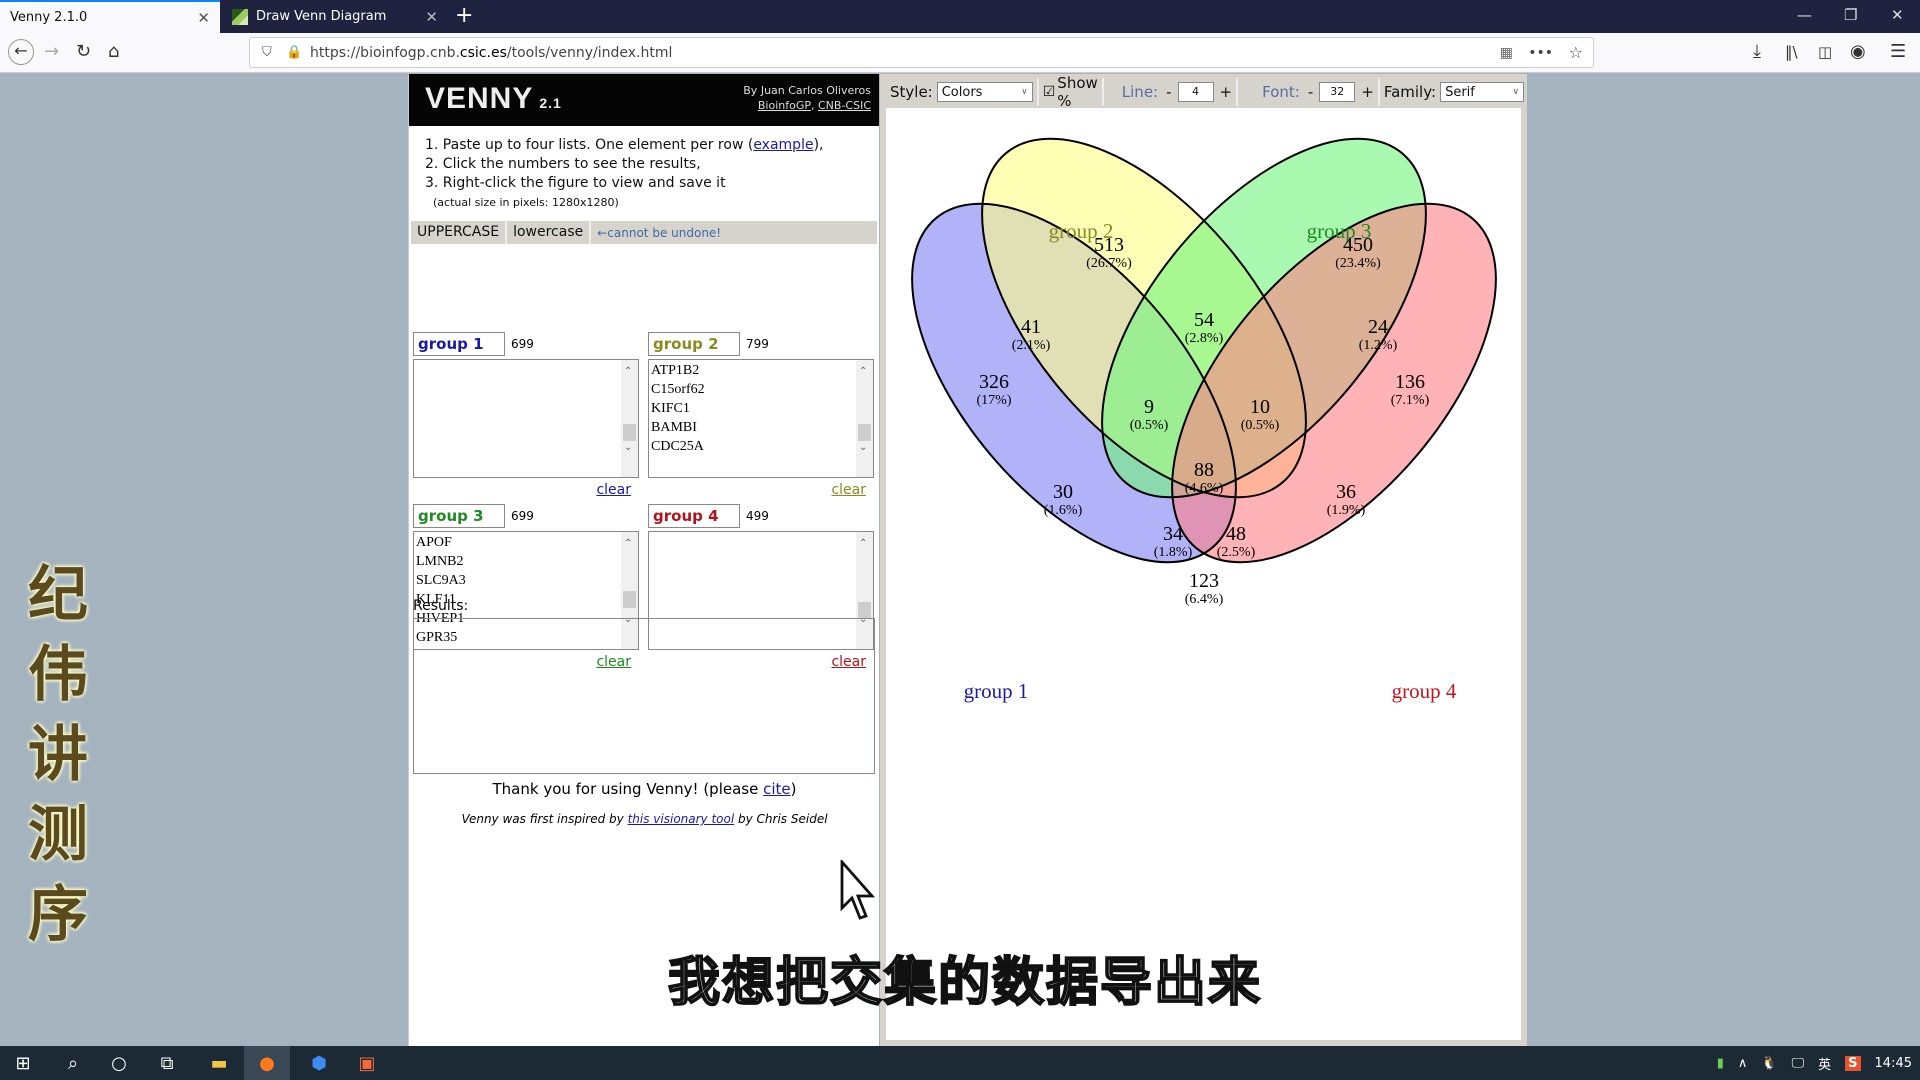  I want to click on region-count: 24, so click(1378, 327).